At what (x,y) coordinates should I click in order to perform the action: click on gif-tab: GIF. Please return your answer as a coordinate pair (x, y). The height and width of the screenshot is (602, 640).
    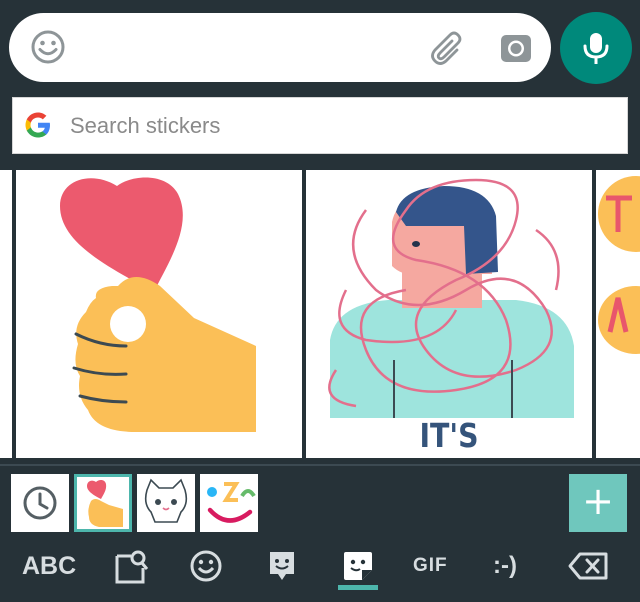
    Looking at the image, I should click on (430, 575).